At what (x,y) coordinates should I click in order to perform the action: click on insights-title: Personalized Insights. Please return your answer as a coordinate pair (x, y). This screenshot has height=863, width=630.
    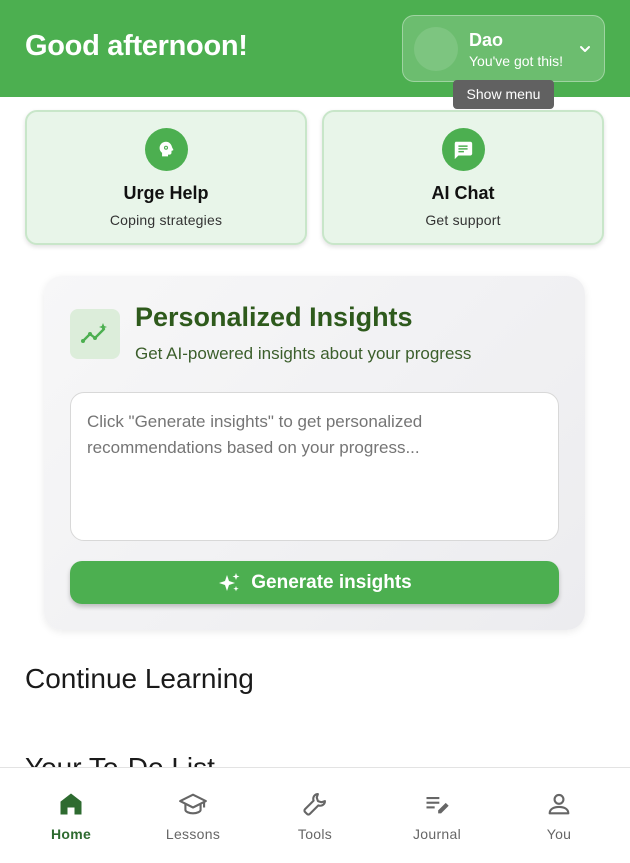
    Looking at the image, I should click on (274, 317).